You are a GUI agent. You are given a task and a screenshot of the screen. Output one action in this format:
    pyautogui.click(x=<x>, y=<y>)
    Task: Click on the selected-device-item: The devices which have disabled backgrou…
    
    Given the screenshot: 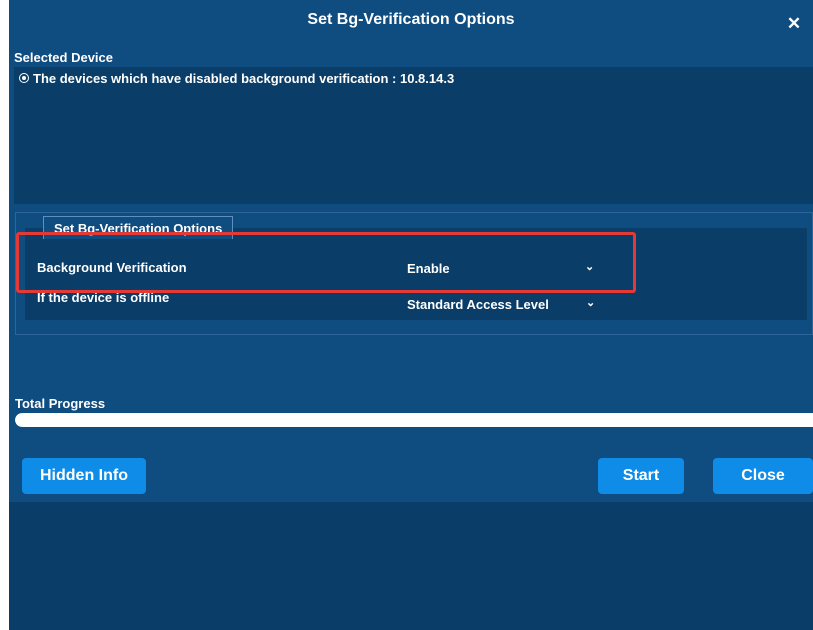 What is the action you would take?
    pyautogui.click(x=244, y=78)
    